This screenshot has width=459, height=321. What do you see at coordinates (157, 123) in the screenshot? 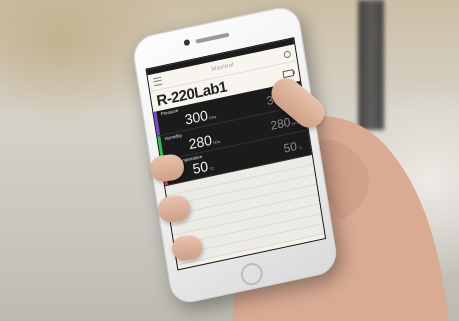
I see `reading-color-bar` at bounding box center [157, 123].